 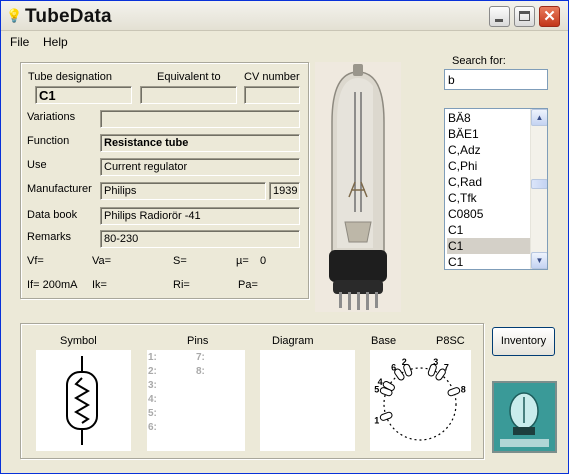 What do you see at coordinates (479, 61) in the screenshot?
I see `search-label: Search for:` at bounding box center [479, 61].